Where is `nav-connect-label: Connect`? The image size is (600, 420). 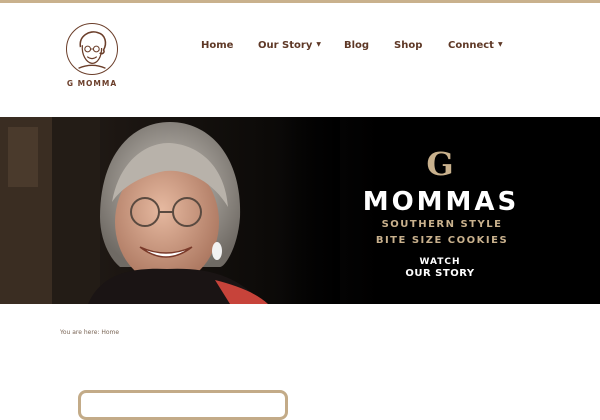
nav-connect-label: Connect is located at coordinates (471, 45).